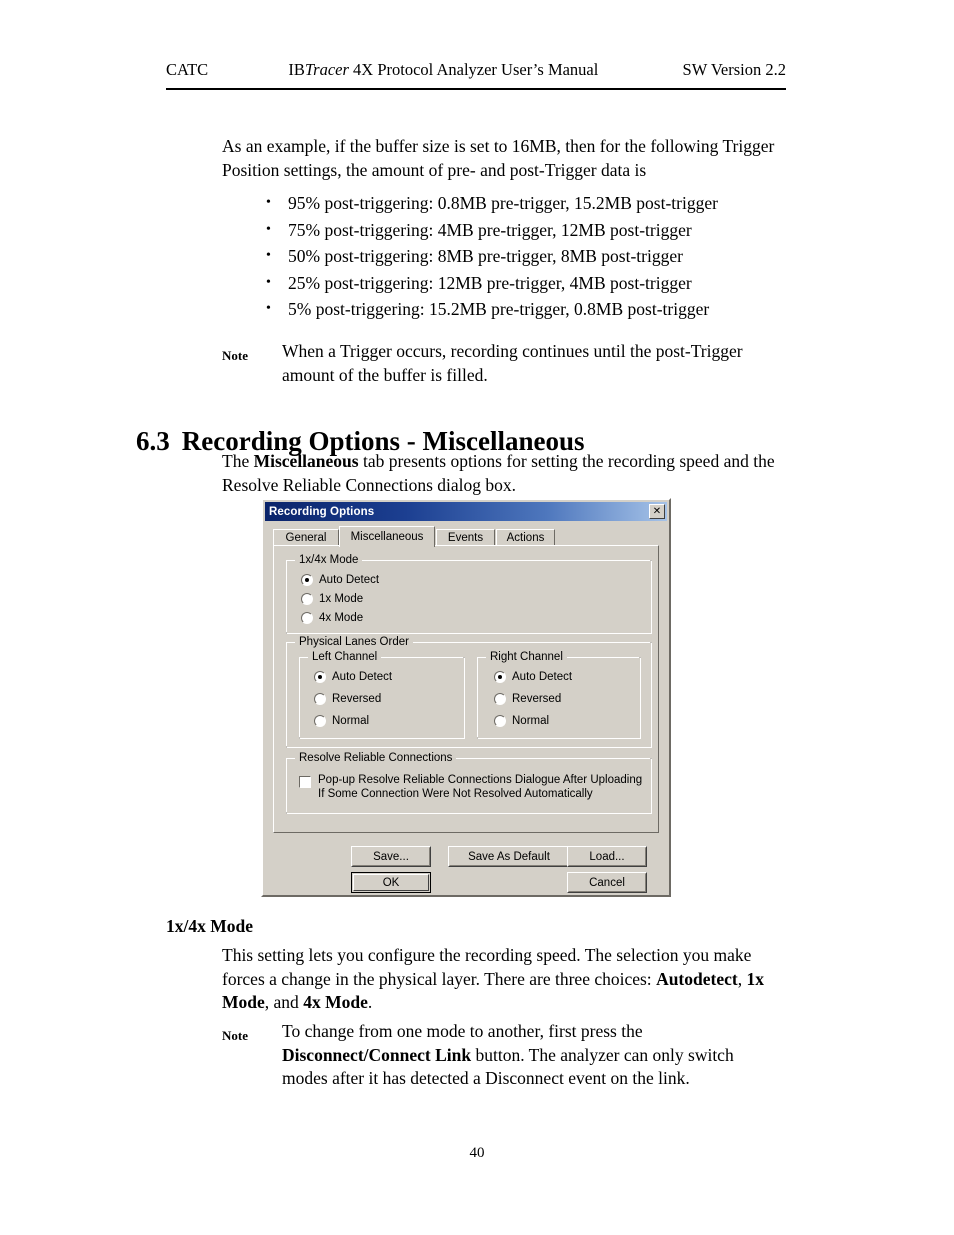 This screenshot has height=1235, width=954. Describe the element at coordinates (341, 599) in the screenshot. I see `radio-label: 1x Mode` at that location.